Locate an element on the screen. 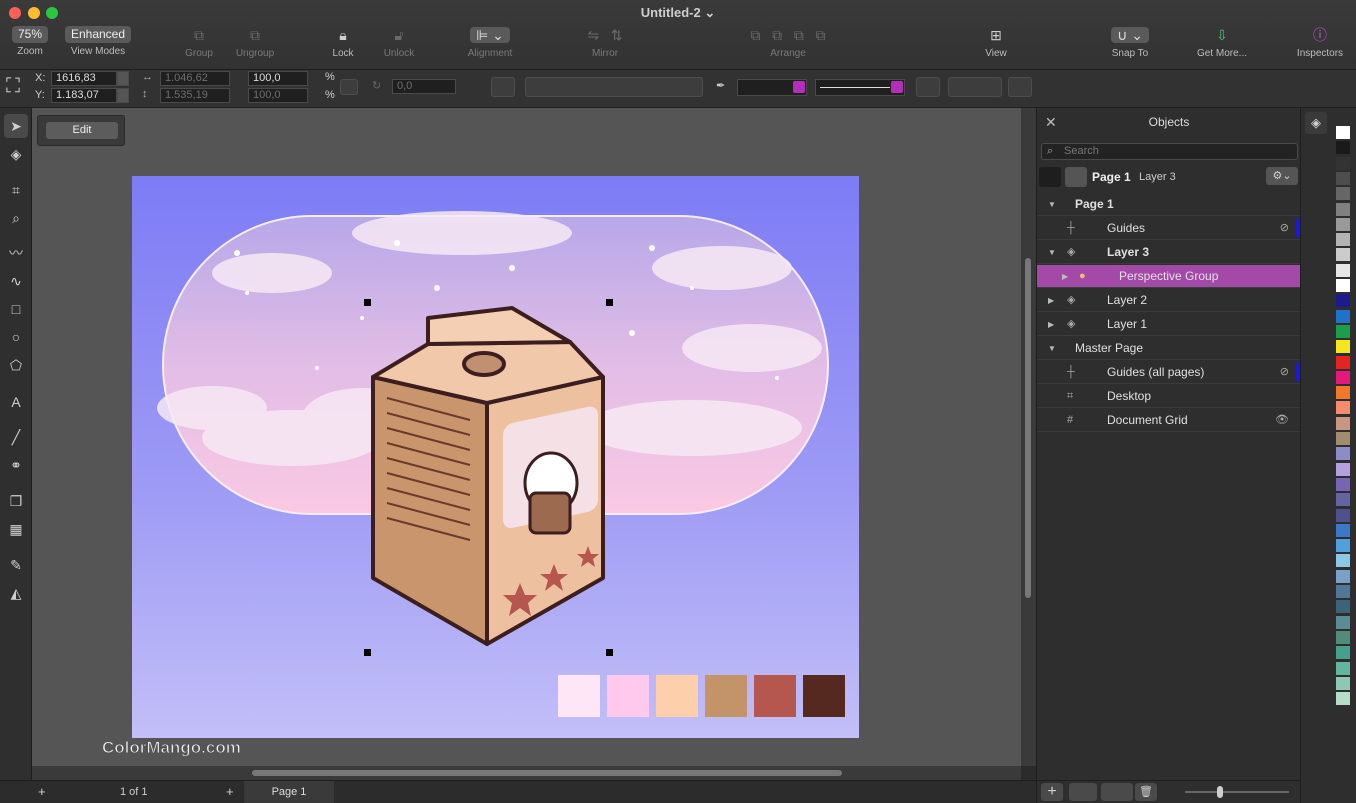 The height and width of the screenshot is (803, 1356). lock-ratio-button is located at coordinates (349, 87).